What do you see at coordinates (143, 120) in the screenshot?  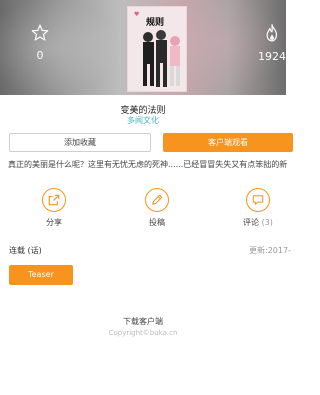 I see `publisher-link: 多闻文化` at bounding box center [143, 120].